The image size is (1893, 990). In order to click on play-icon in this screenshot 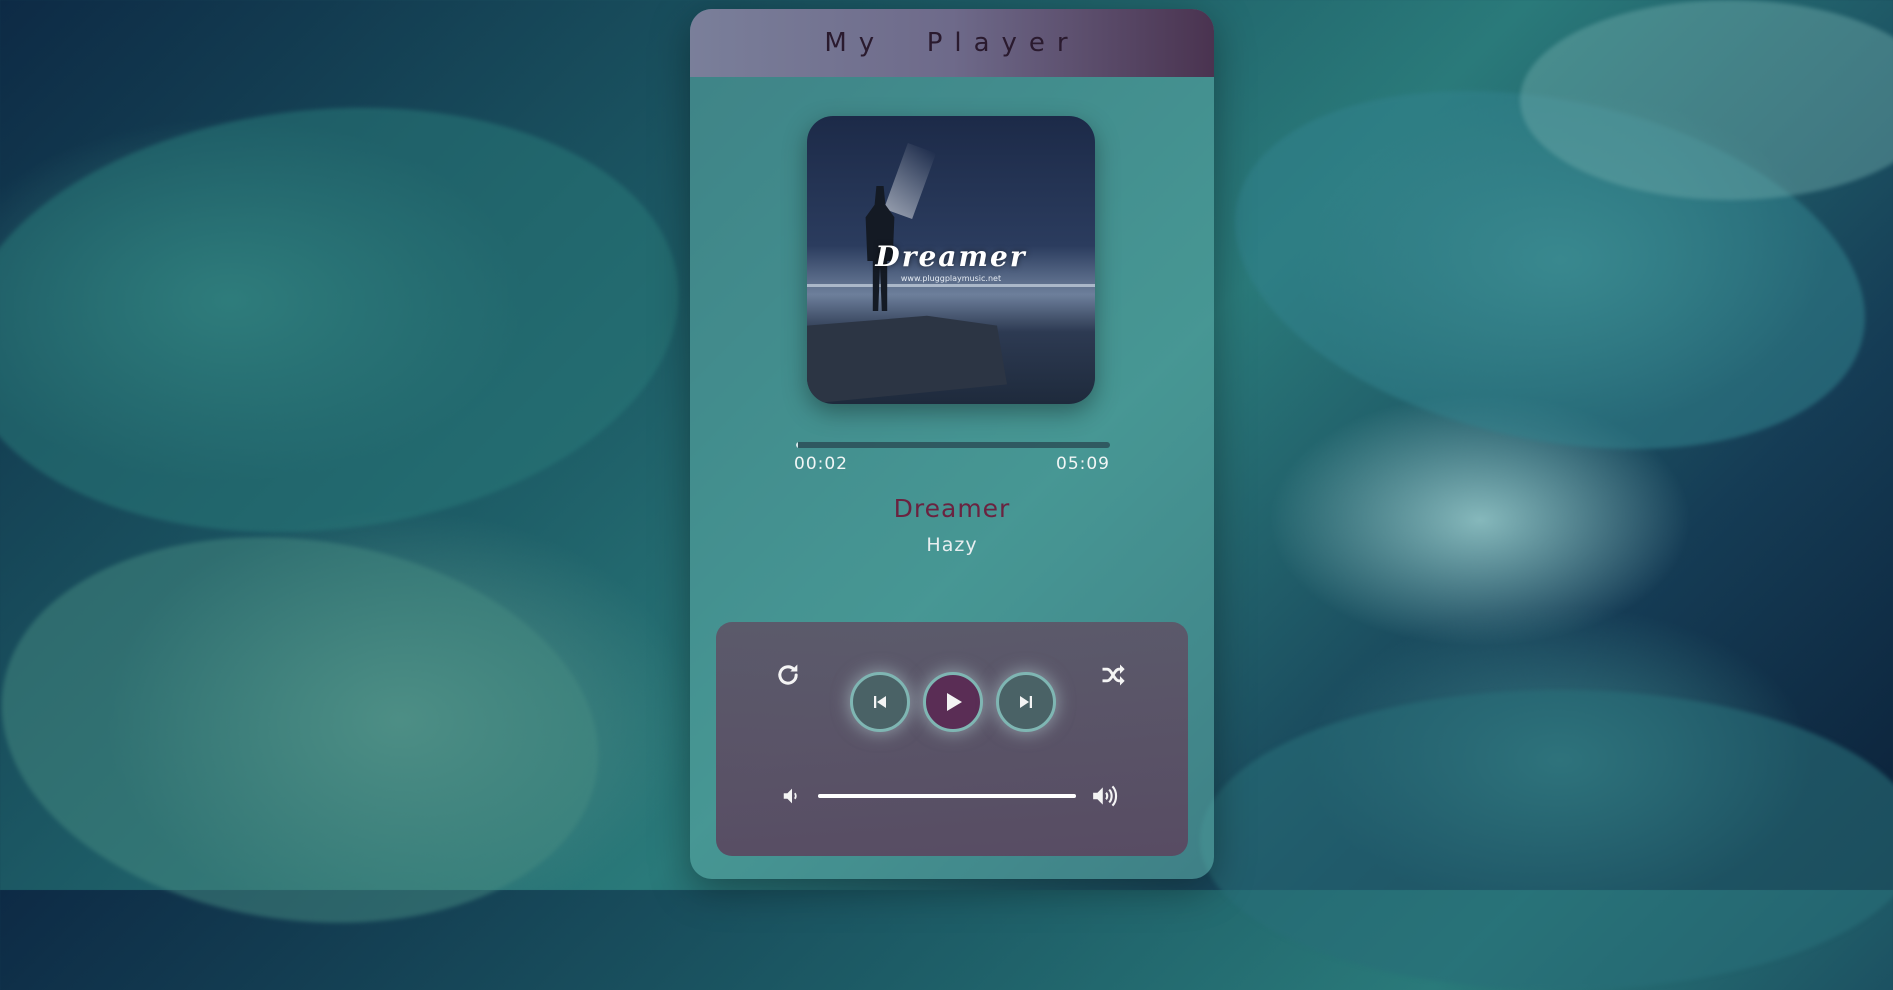, I will do `click(953, 702)`.